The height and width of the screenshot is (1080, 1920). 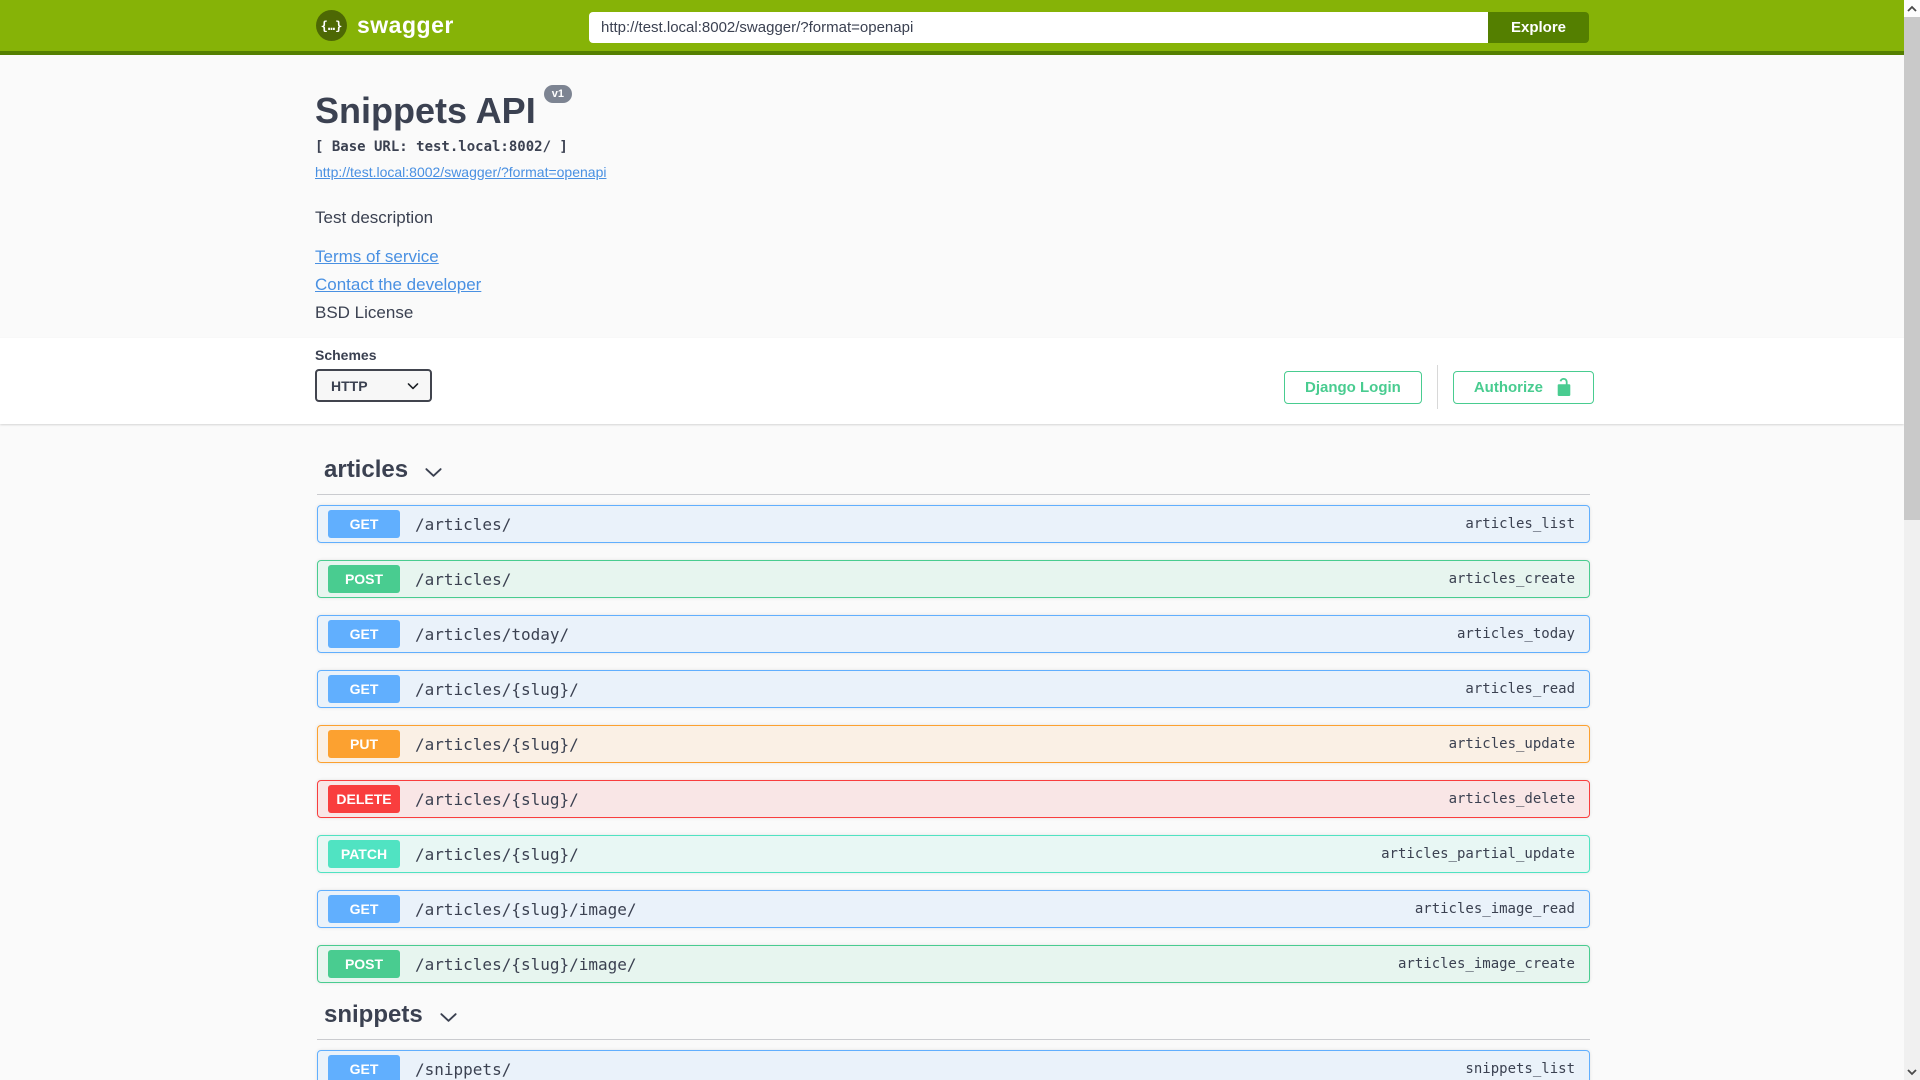 I want to click on topbar: {…} swagger Explore, so click(x=952, y=27).